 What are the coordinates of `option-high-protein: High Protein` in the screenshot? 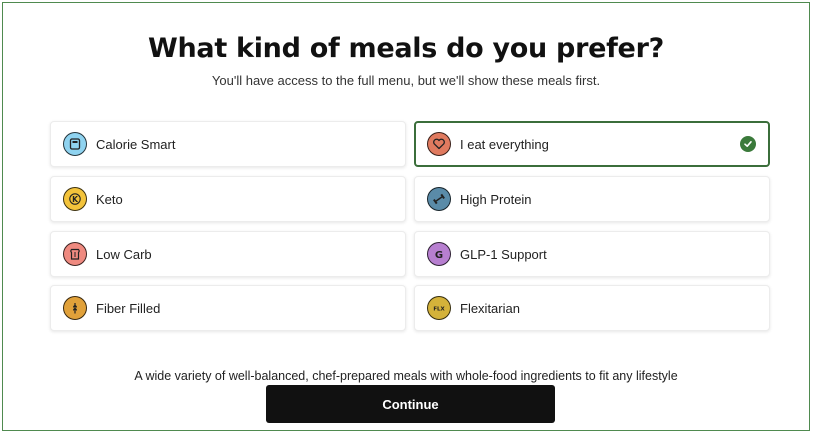 It's located at (592, 199).